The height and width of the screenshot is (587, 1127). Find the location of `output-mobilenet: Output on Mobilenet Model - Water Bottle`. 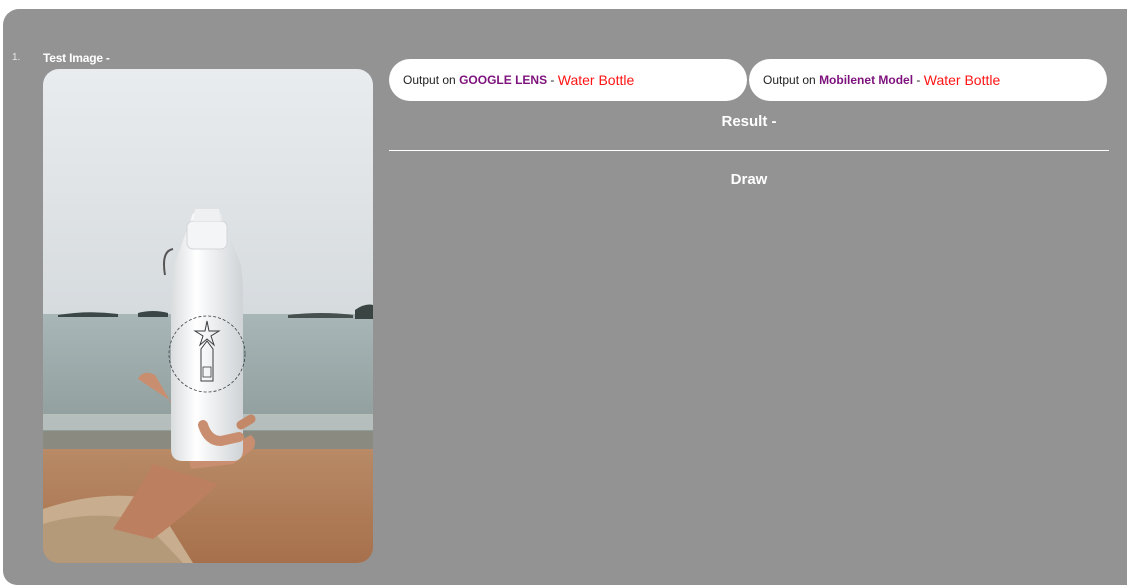

output-mobilenet: Output on Mobilenet Model - Water Bottle is located at coordinates (928, 80).